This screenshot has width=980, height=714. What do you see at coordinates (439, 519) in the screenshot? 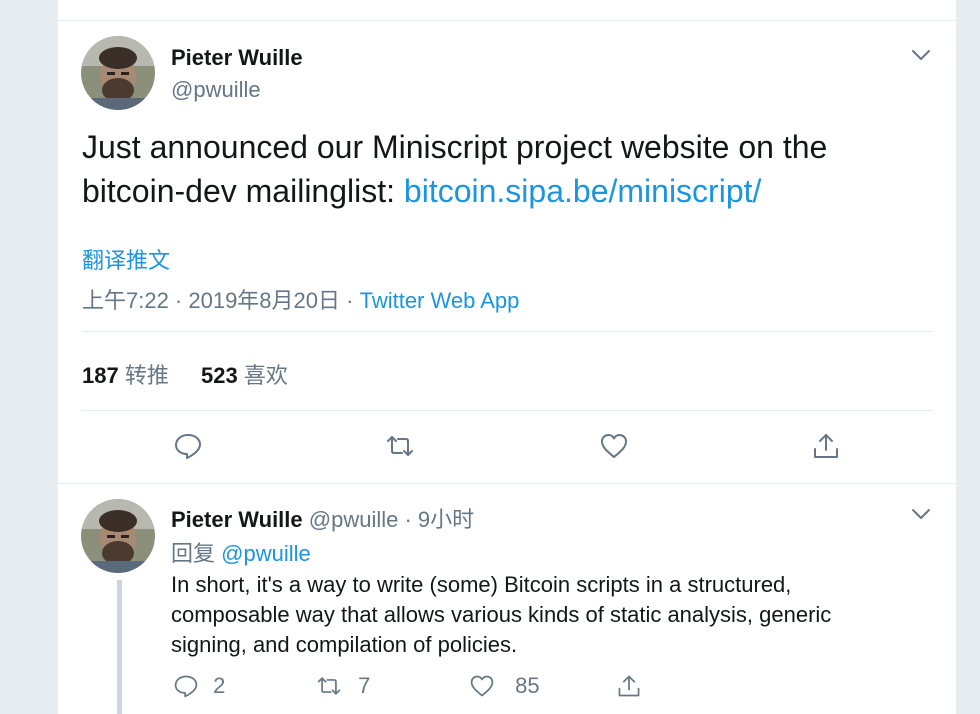
I see `reply-time: · 9小时` at bounding box center [439, 519].